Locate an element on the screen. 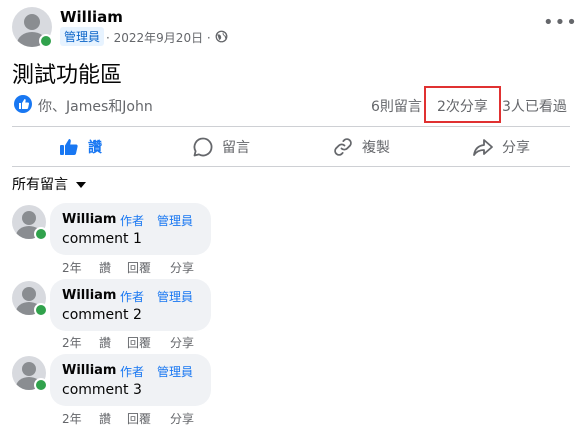 The image size is (575, 430). comment-button: 留言 is located at coordinates (221, 147).